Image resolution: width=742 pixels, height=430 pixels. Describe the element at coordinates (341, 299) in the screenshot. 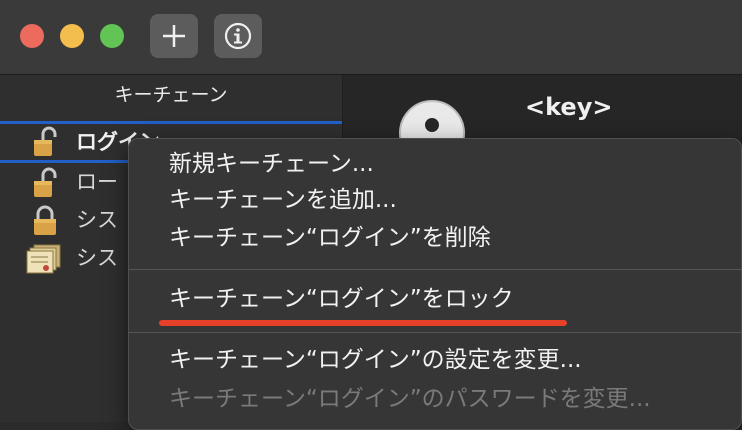

I see `menu-item-lock-keychain: キーチェーン“ログイン”をロック` at that location.